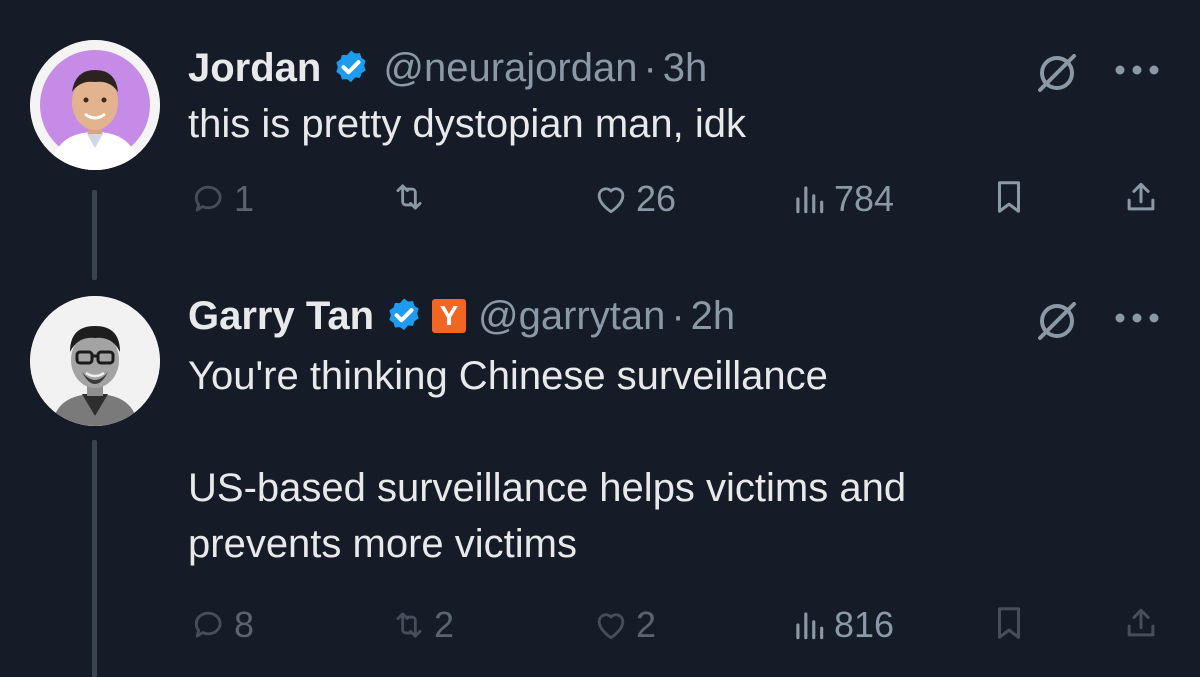 The width and height of the screenshot is (1200, 677). What do you see at coordinates (244, 198) in the screenshot?
I see `reply-count: 1` at bounding box center [244, 198].